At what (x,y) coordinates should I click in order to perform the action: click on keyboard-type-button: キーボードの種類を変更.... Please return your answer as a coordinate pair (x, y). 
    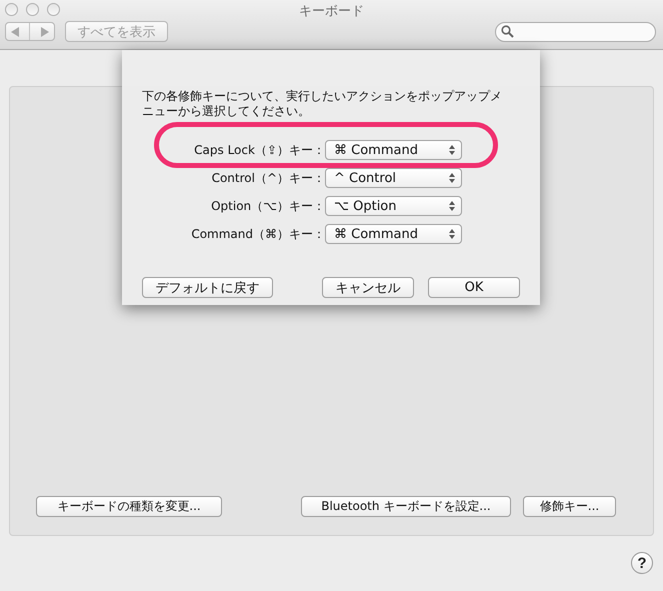
    Looking at the image, I should click on (129, 506).